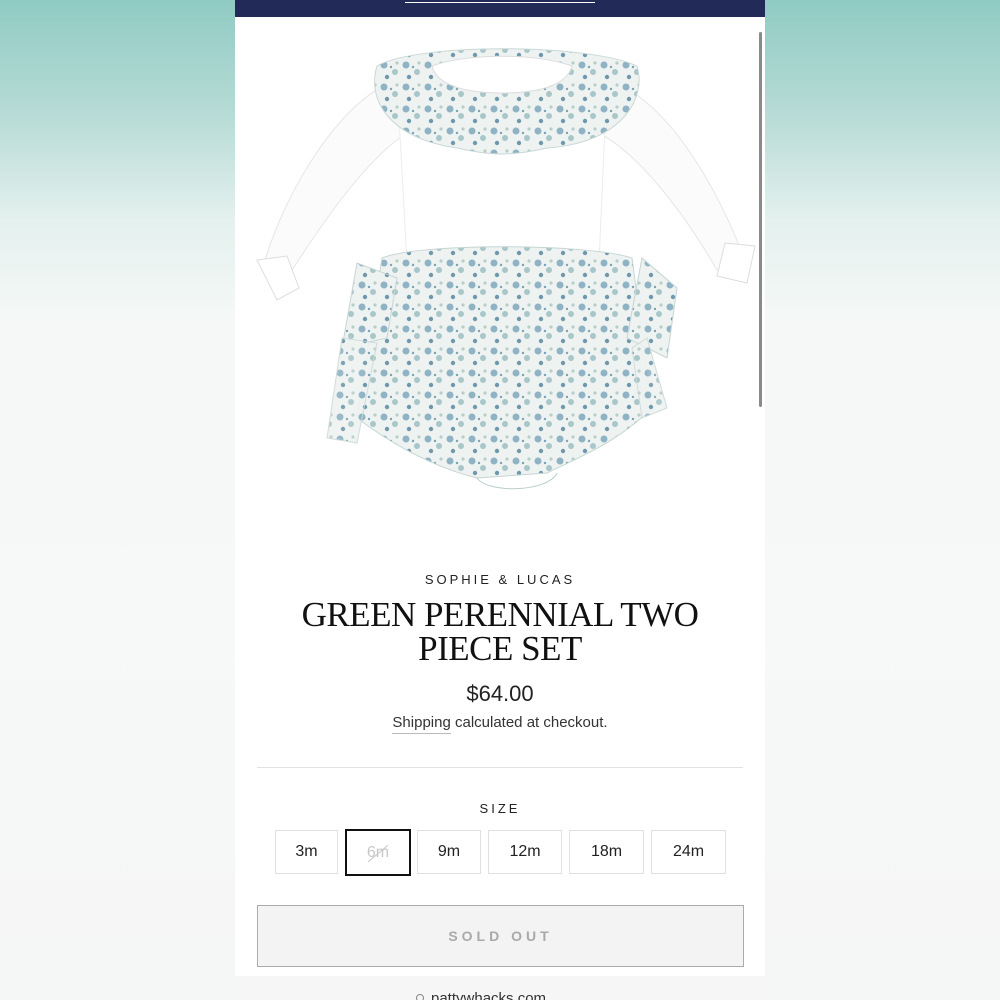 This screenshot has width=1000, height=1000. I want to click on size-option-label: 6m, so click(378, 852).